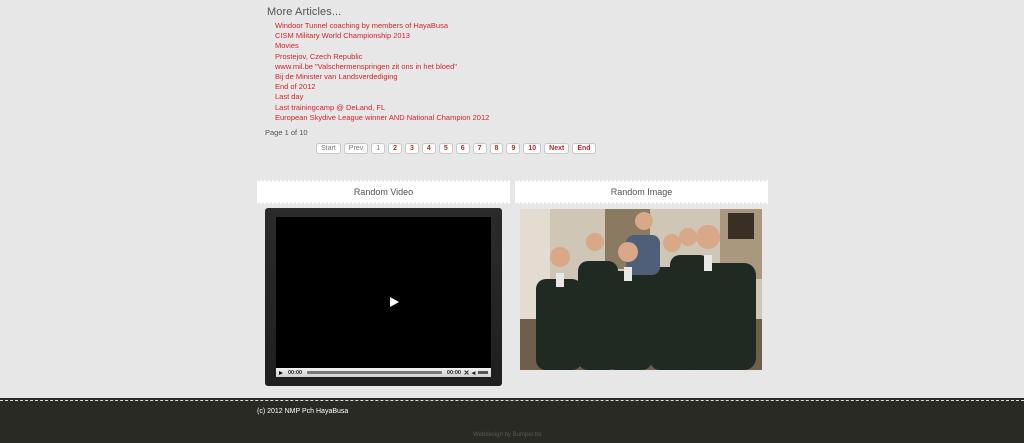 This screenshot has height=443, width=1024. I want to click on pager-page-5: 5, so click(445, 148).